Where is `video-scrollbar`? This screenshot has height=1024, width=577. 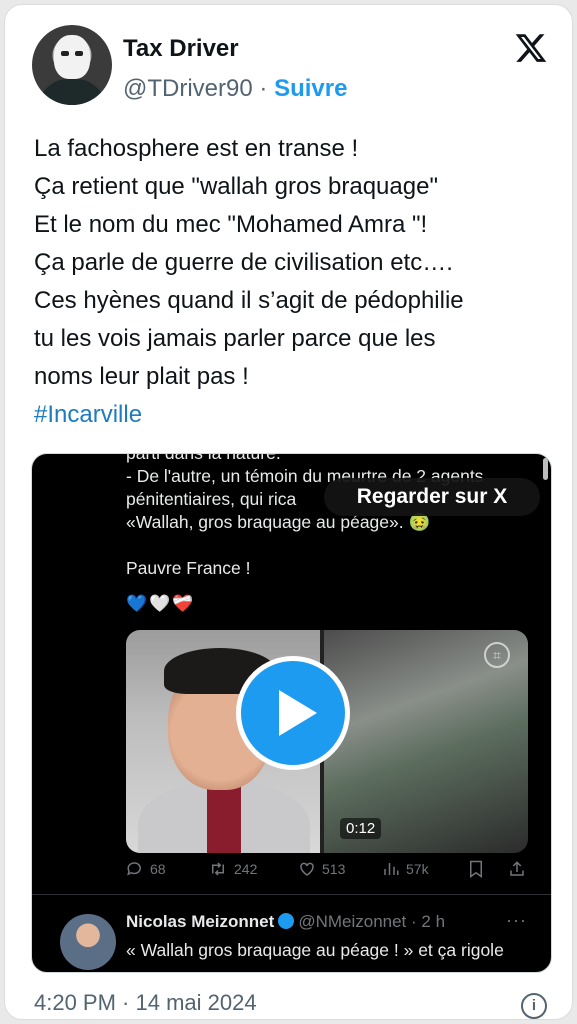
video-scrollbar is located at coordinates (545, 469).